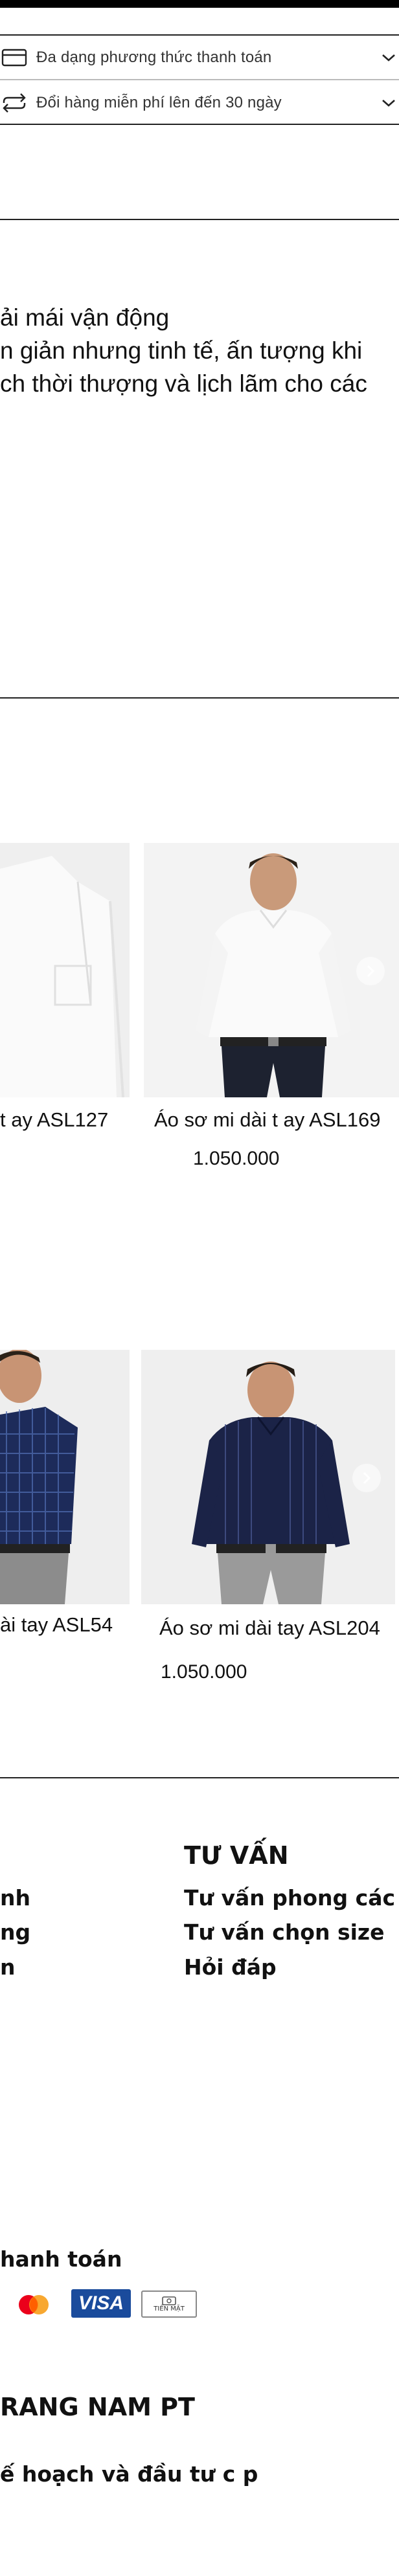 This screenshot has height=2576, width=399. What do you see at coordinates (8, 1967) in the screenshot?
I see `footer-link: n` at bounding box center [8, 1967].